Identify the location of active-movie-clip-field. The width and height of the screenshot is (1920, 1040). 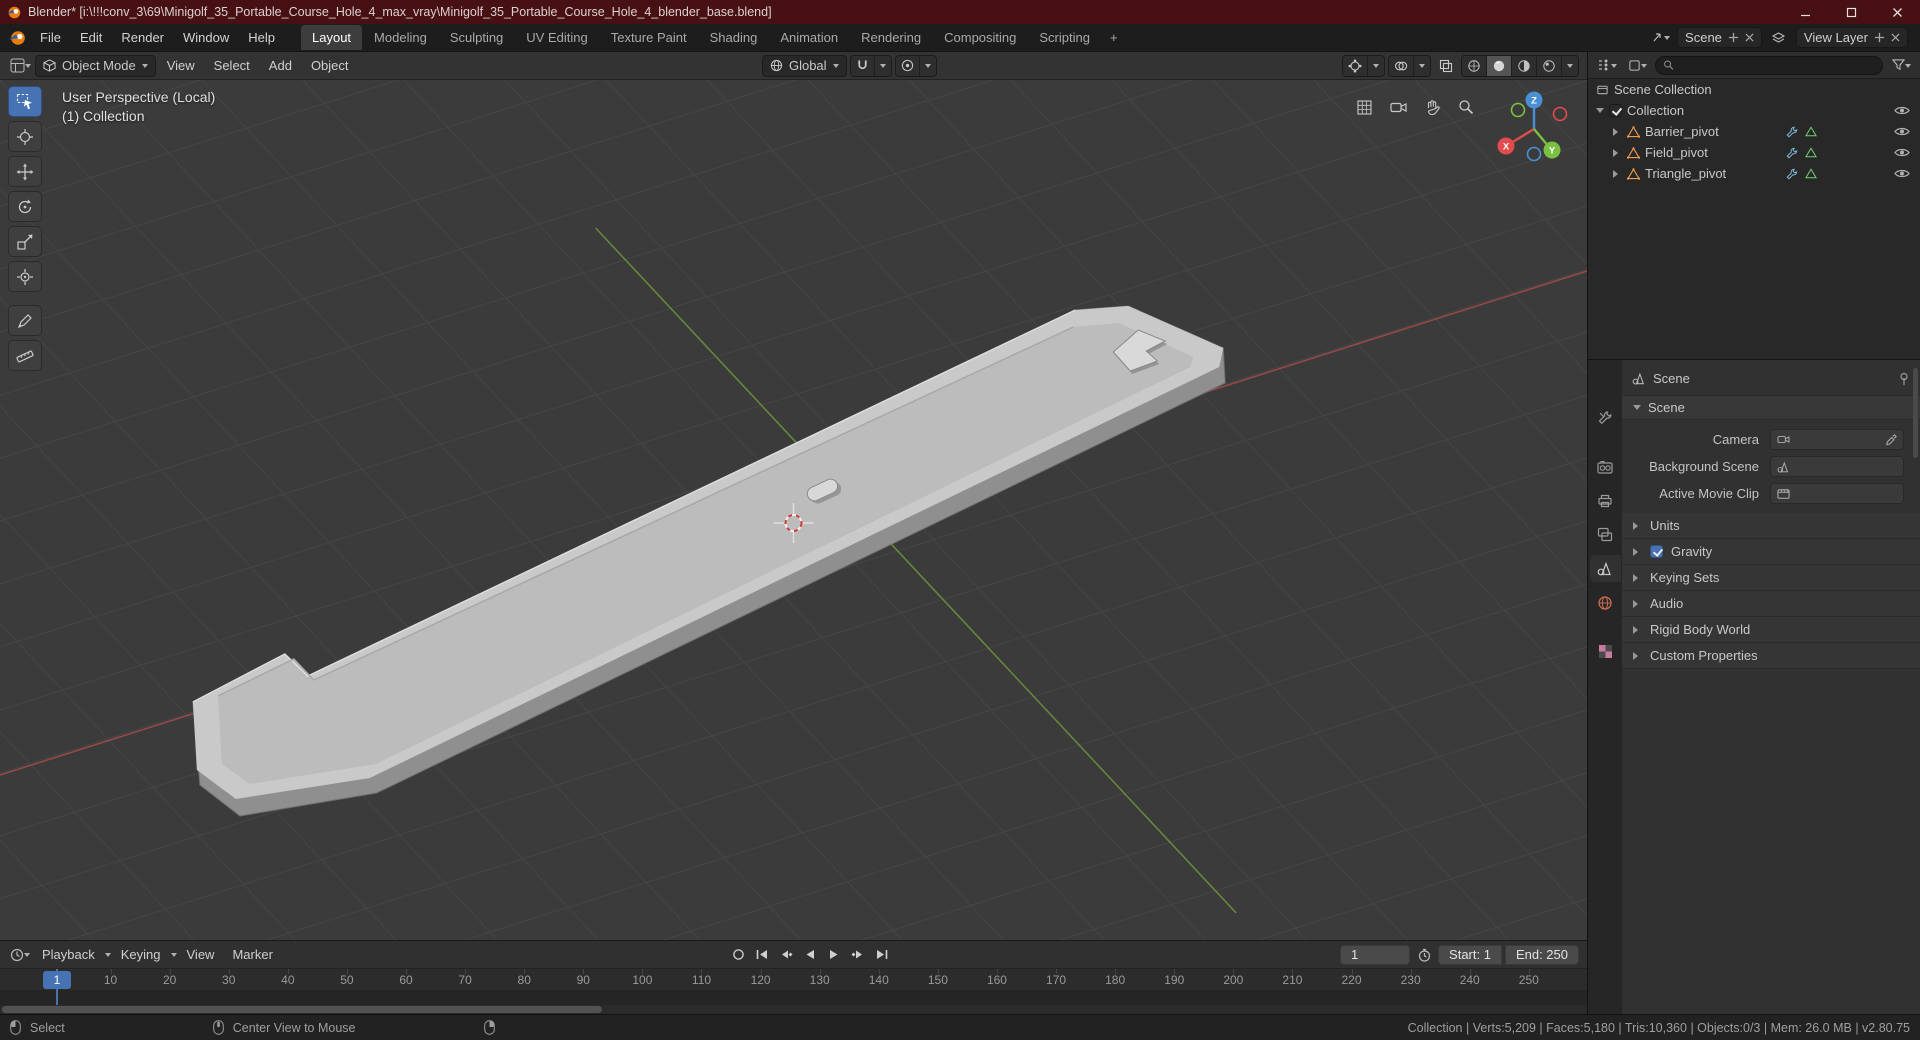
(1837, 493).